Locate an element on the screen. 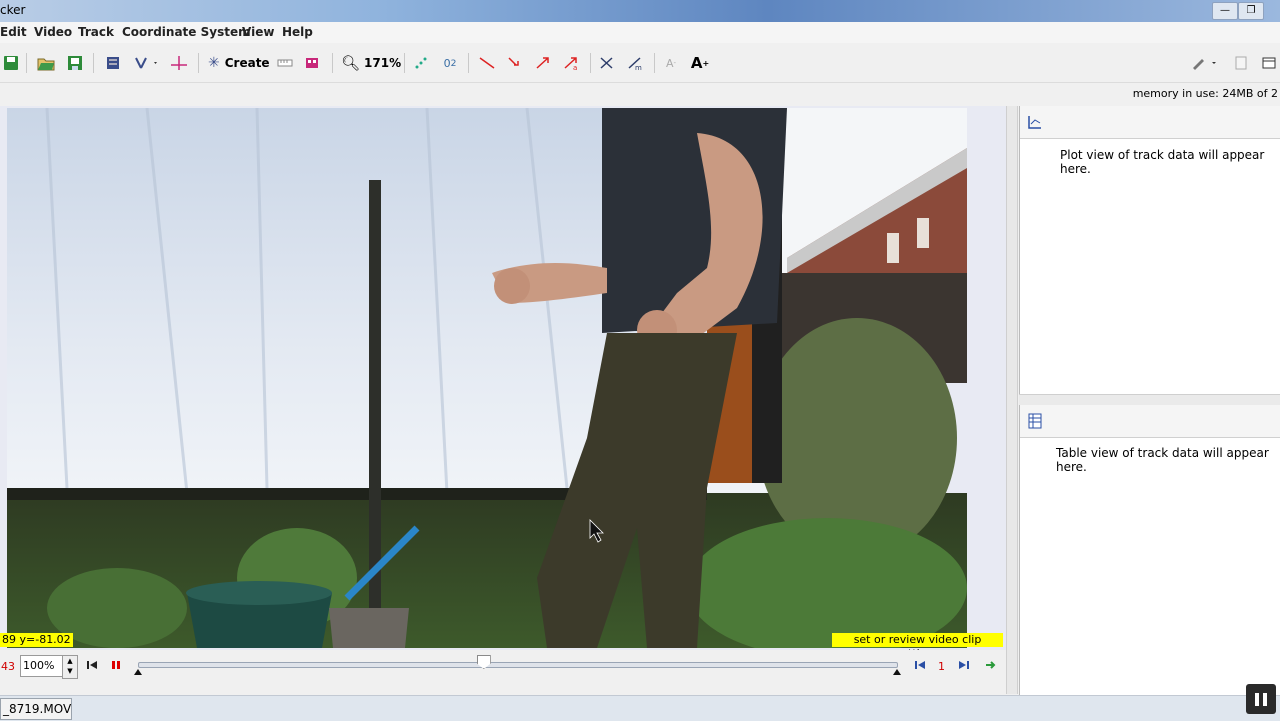  vertical-splitter is located at coordinates (1012, 400).